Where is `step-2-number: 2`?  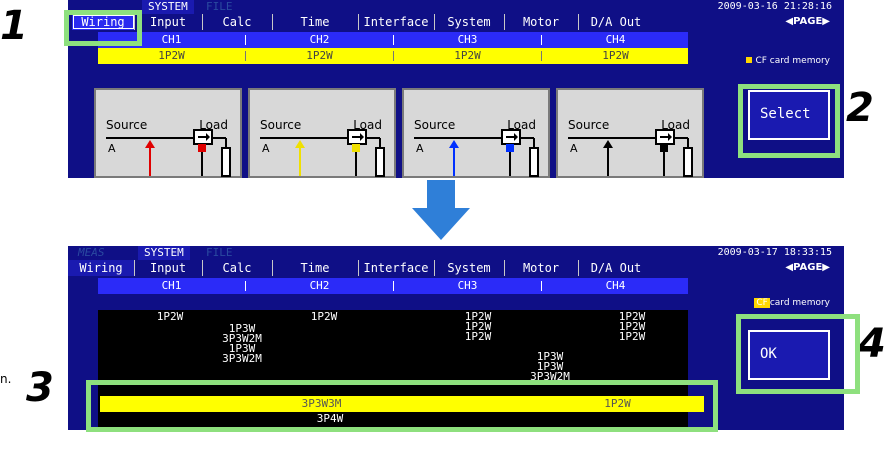 step-2-number: 2 is located at coordinates (860, 108).